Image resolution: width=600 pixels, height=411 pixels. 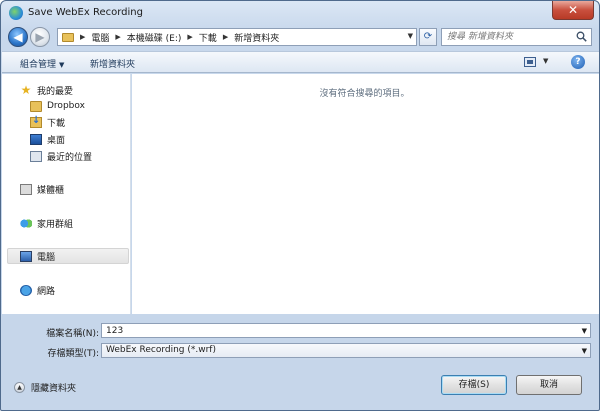 What do you see at coordinates (26, 189) in the screenshot?
I see `libraries-icon` at bounding box center [26, 189].